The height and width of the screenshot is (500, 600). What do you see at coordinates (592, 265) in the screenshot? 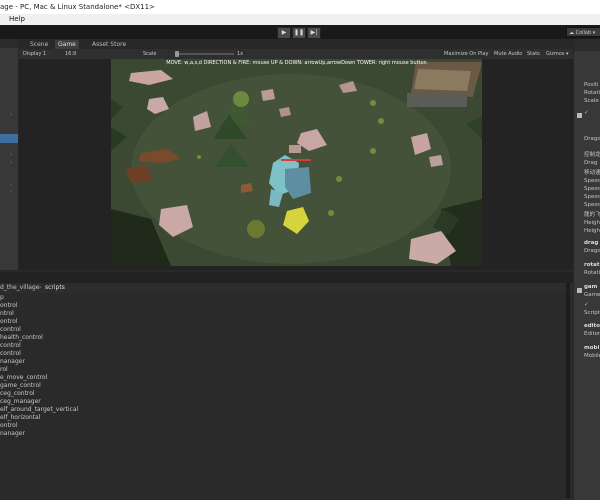
I see `inspector-section-title: rotat` at bounding box center [592, 265].